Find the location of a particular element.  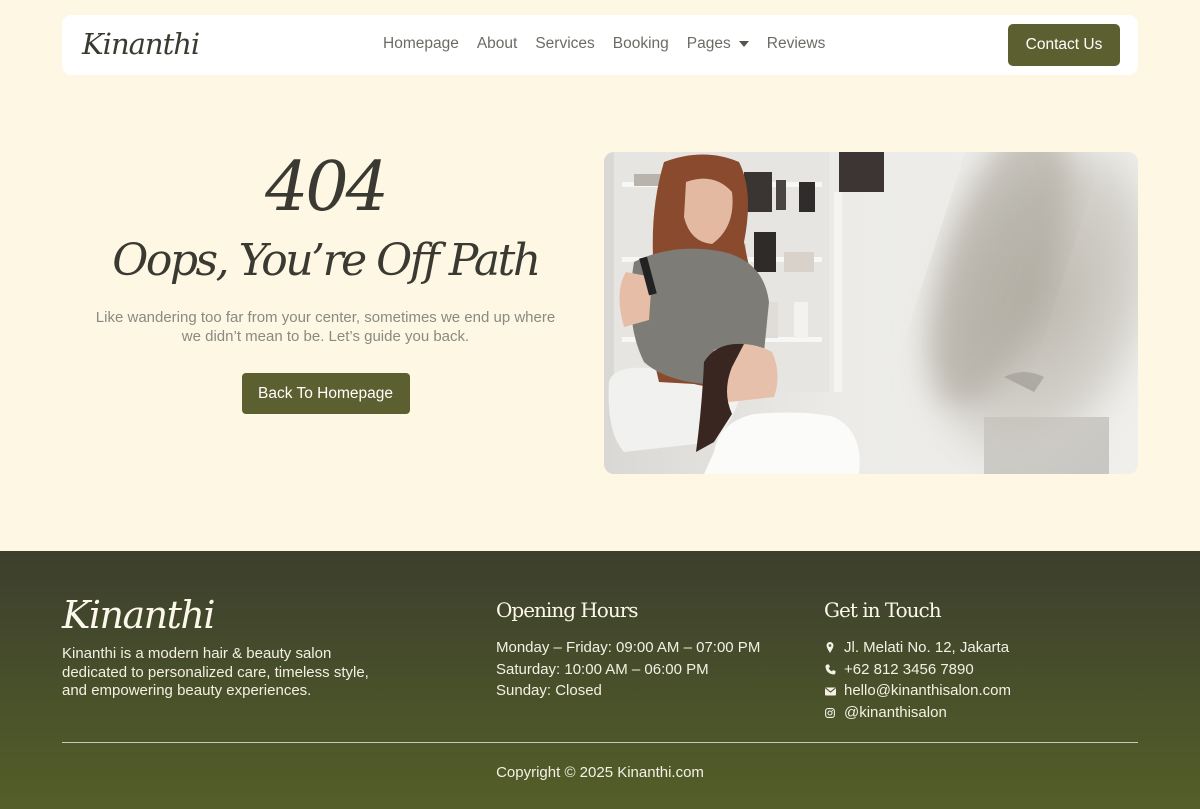

chevron-down-icon is located at coordinates (743, 44).